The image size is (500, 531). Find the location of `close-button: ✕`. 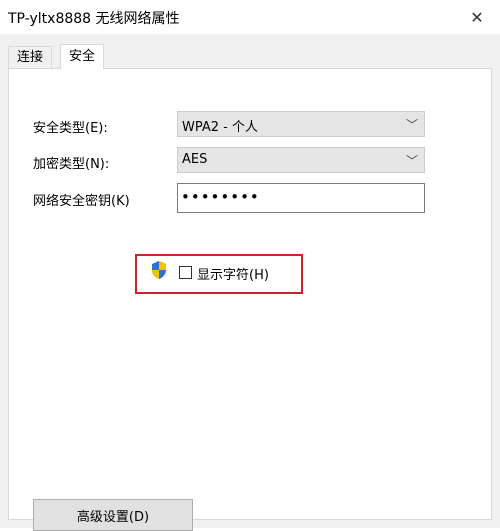

close-button: ✕ is located at coordinates (477, 17).